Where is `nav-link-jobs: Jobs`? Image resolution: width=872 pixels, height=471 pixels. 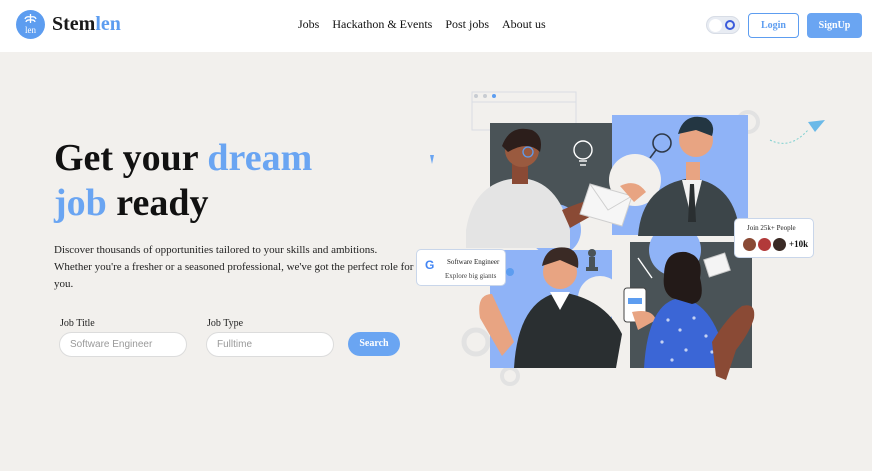 nav-link-jobs: Jobs is located at coordinates (308, 24).